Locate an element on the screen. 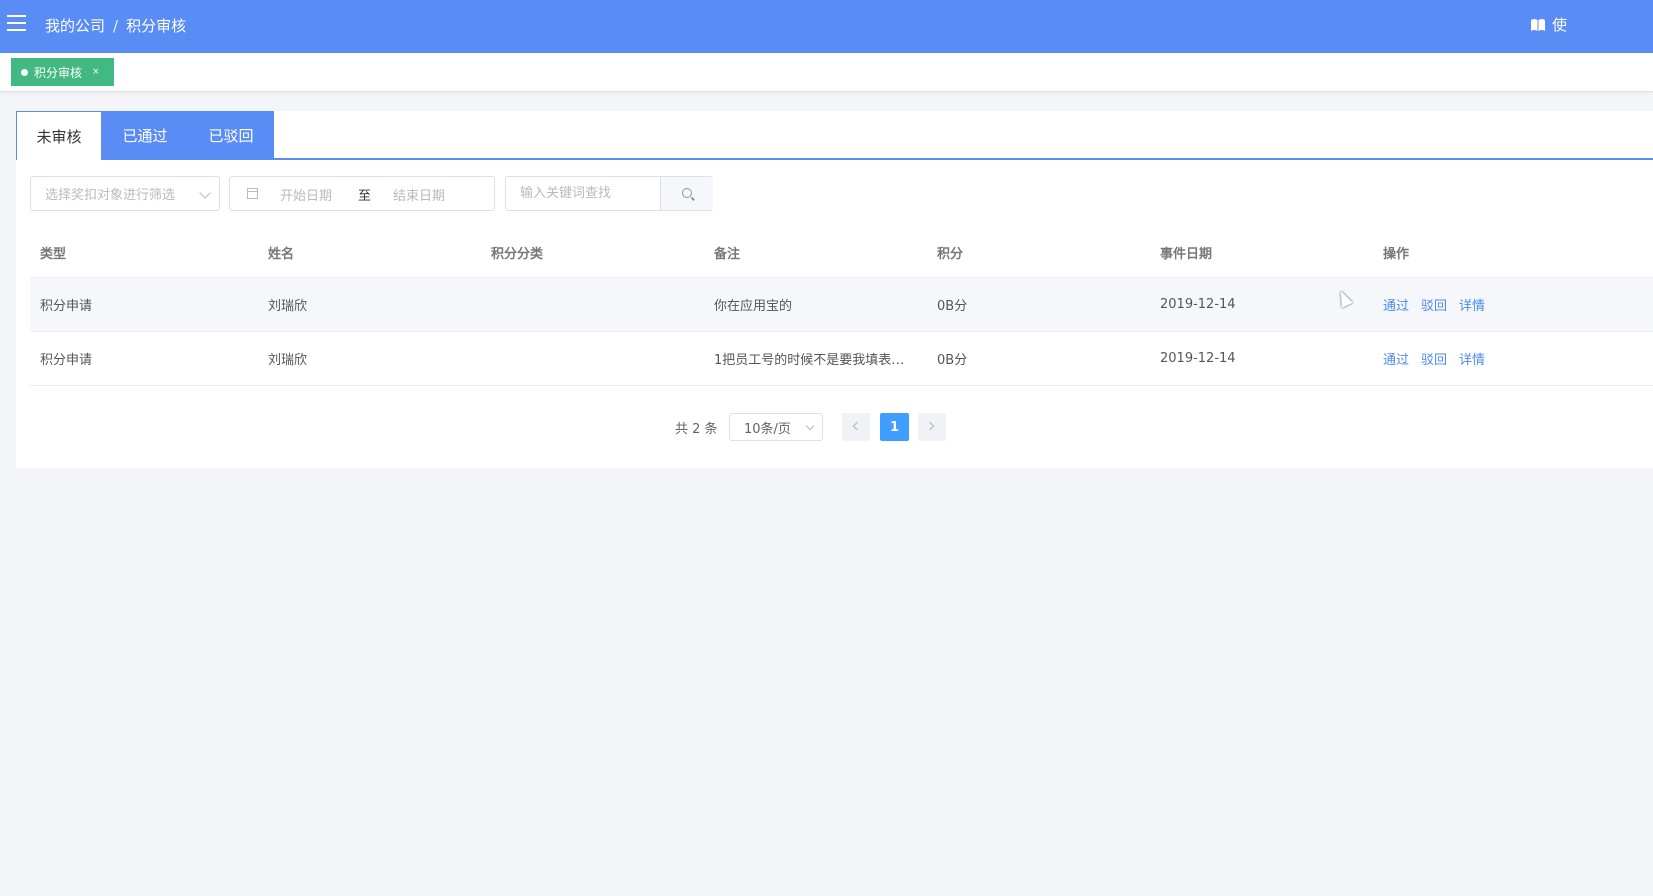  chevron-left-icon is located at coordinates (857, 426).